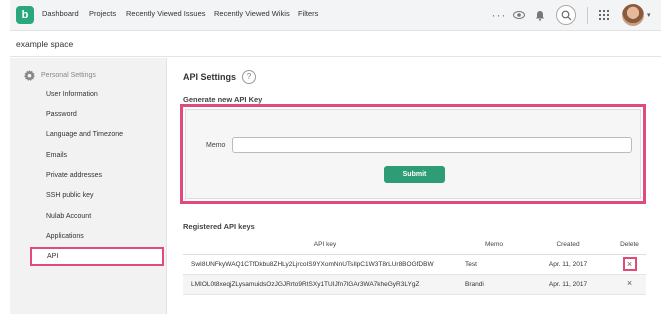 This screenshot has height=314, width=661. What do you see at coordinates (84, 134) in the screenshot?
I see `sidebar-item-language-timezone: Language and Timezone` at bounding box center [84, 134].